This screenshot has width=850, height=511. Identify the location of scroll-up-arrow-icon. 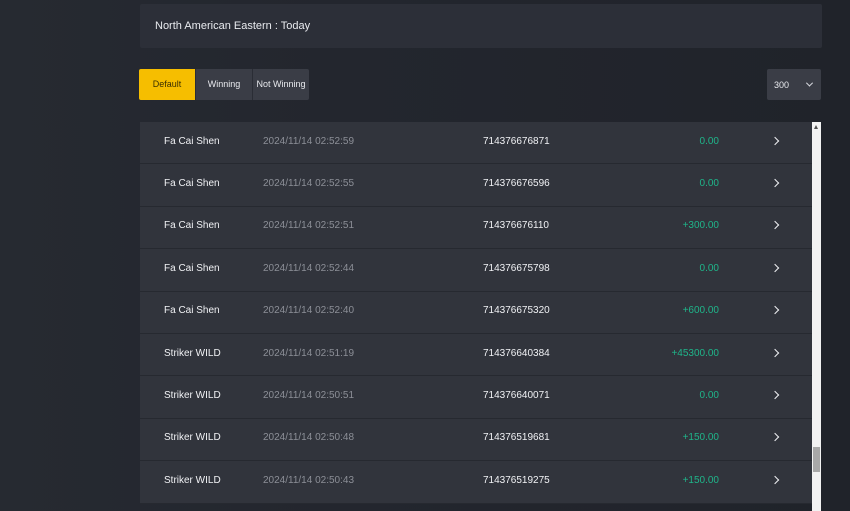
(816, 127).